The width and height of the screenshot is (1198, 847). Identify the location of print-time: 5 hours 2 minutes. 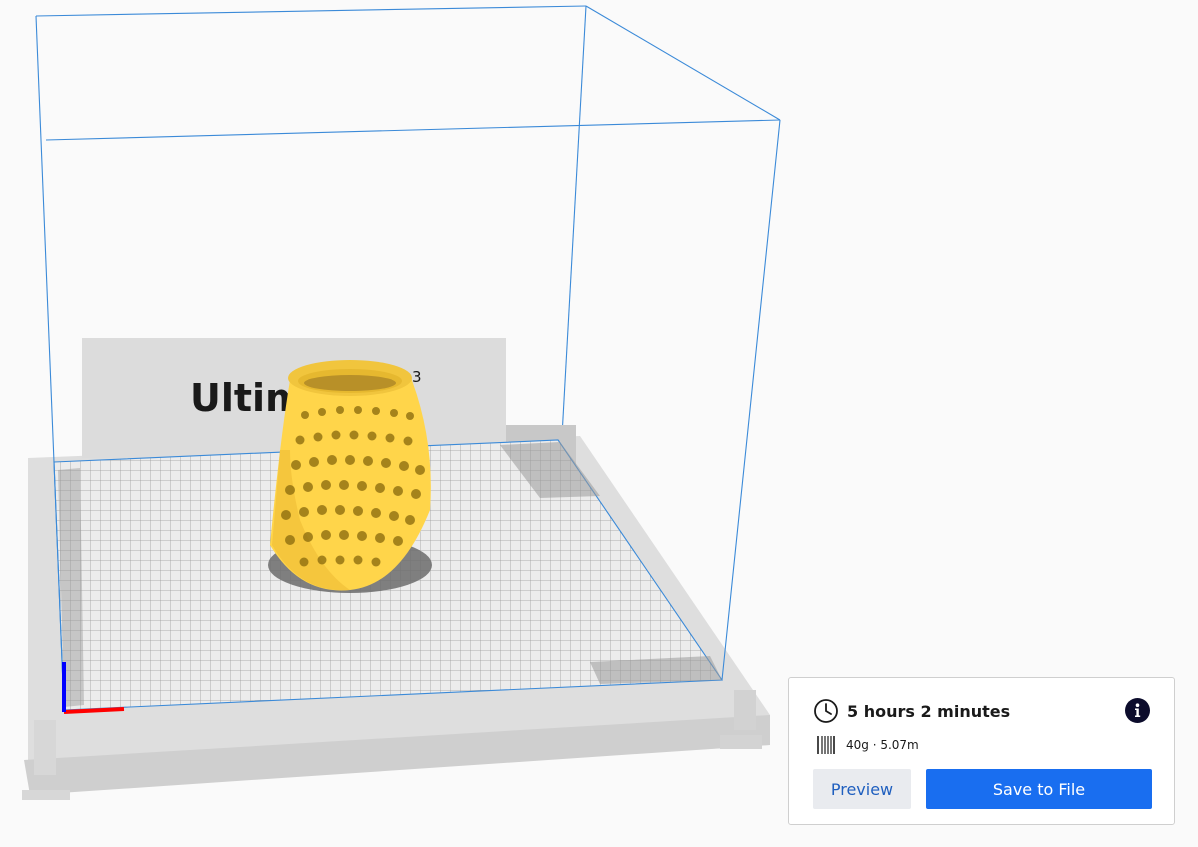
(929, 711).